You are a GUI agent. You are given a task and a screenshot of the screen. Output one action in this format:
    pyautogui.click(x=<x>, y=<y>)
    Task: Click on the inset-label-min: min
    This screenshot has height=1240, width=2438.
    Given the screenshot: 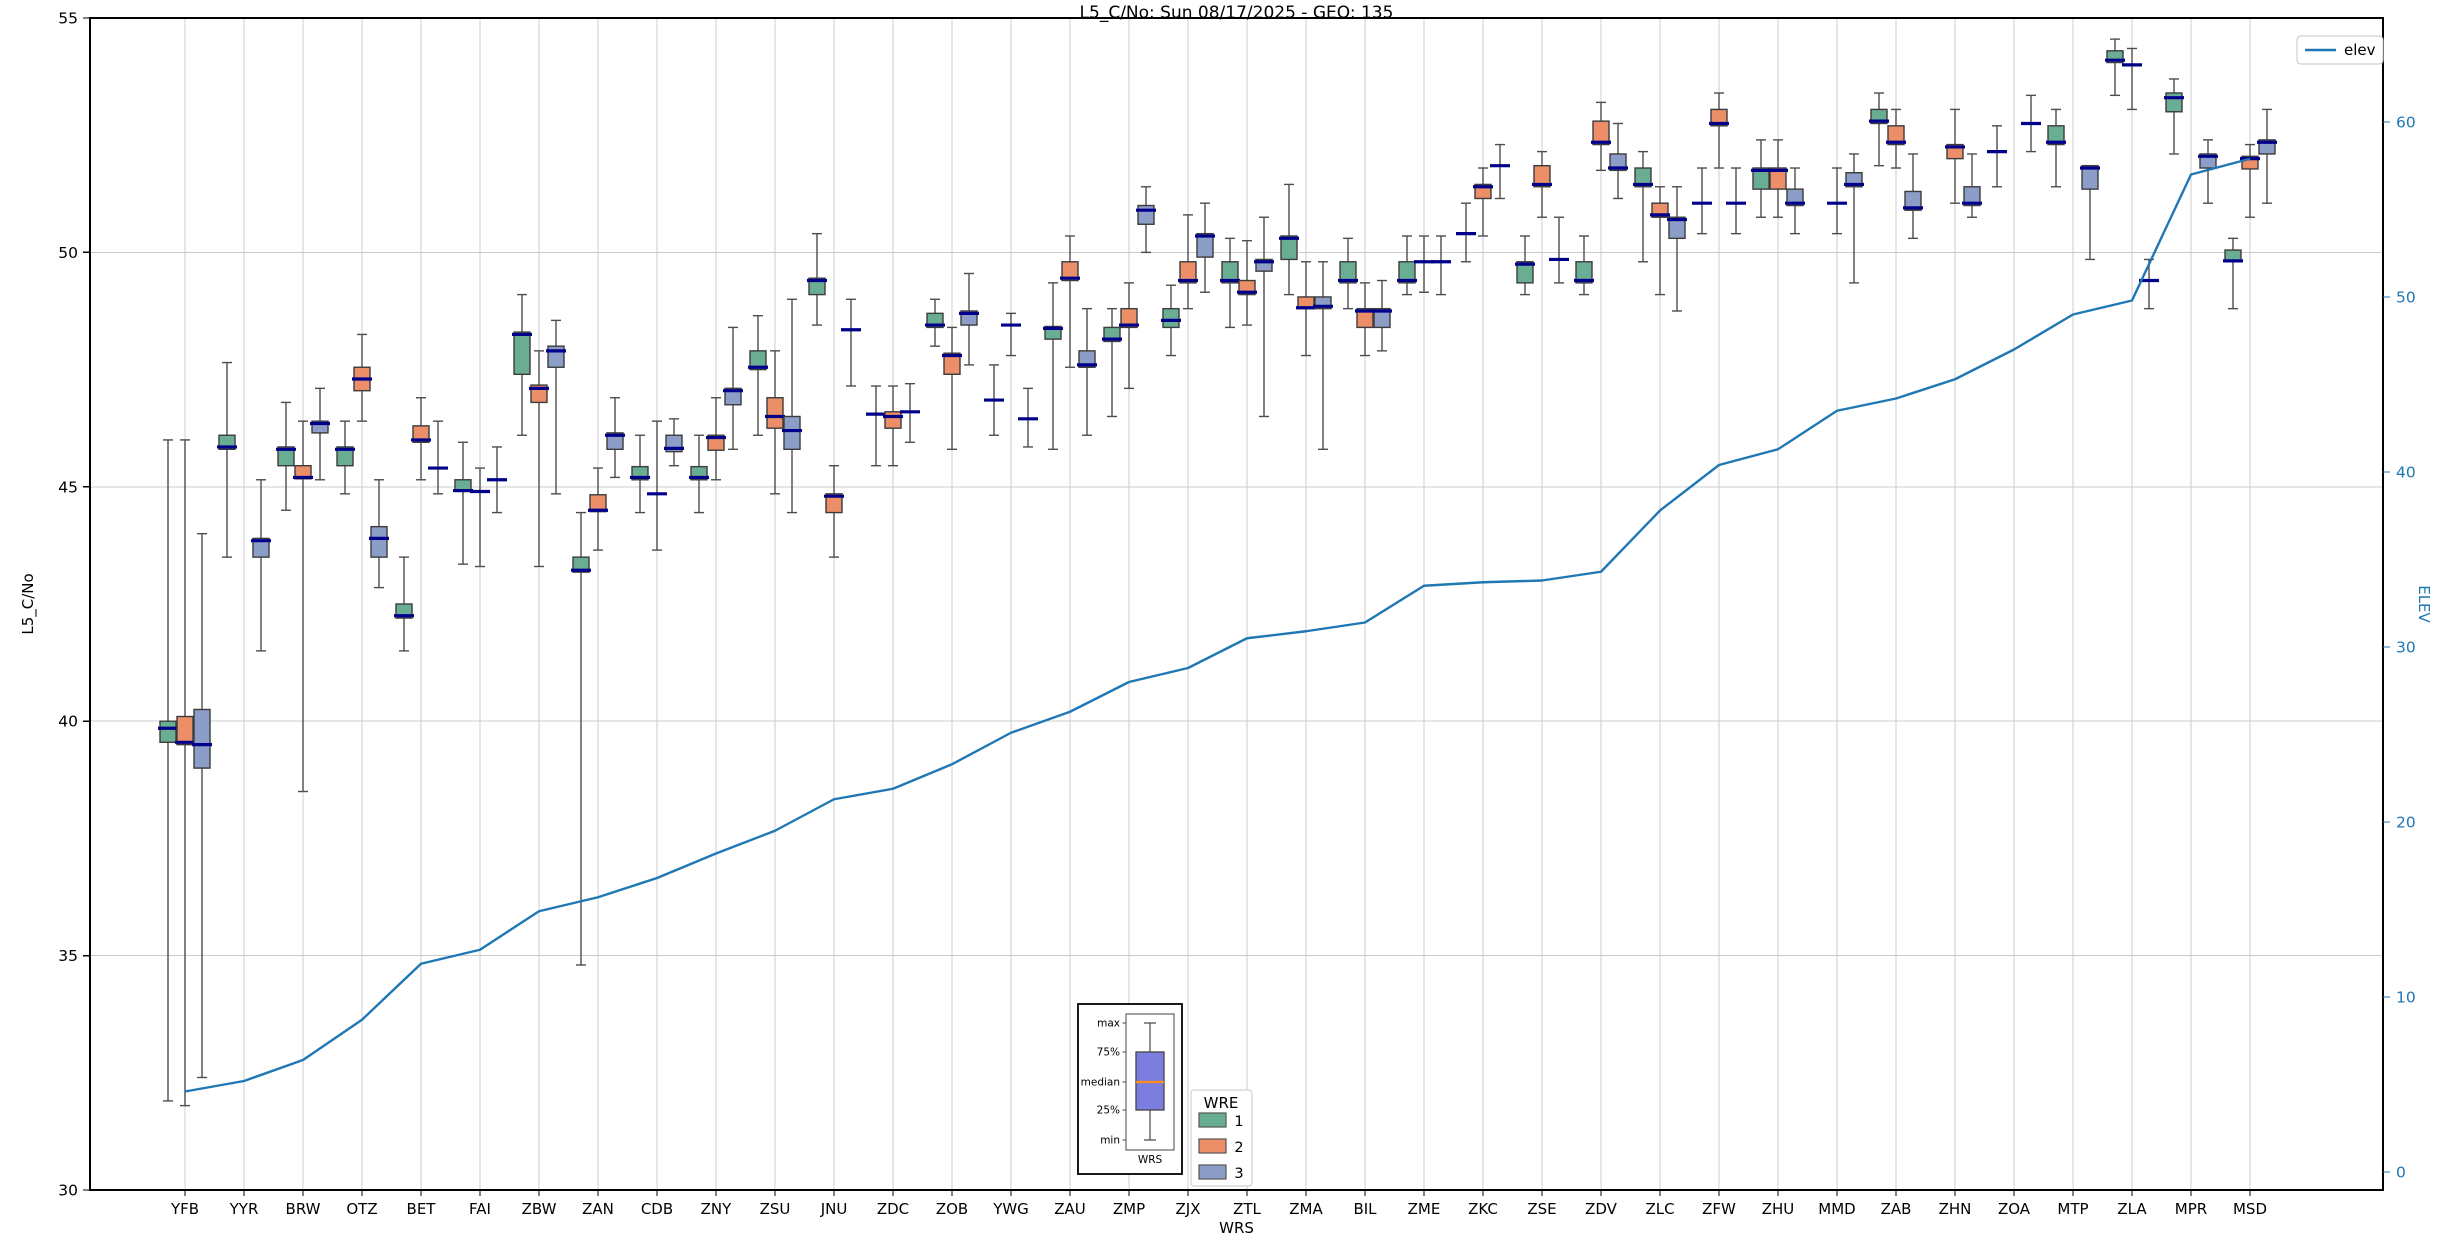 What is the action you would take?
    pyautogui.click(x=1110, y=1141)
    